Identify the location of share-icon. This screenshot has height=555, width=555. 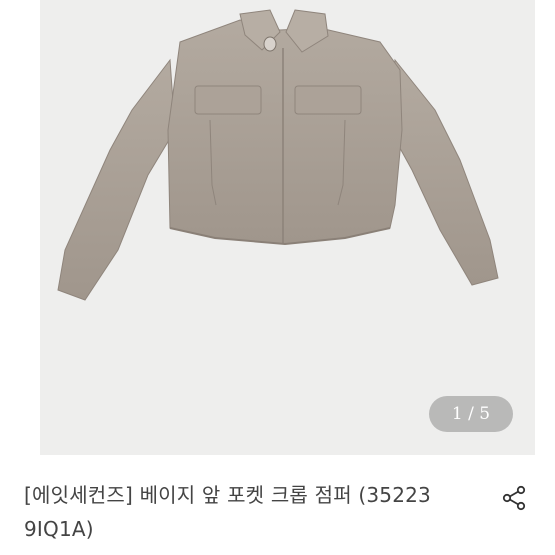
(514, 498).